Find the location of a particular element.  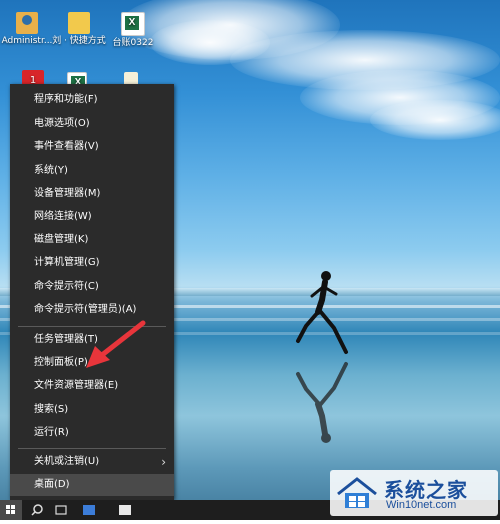

user-folder-icon is located at coordinates (27, 23).